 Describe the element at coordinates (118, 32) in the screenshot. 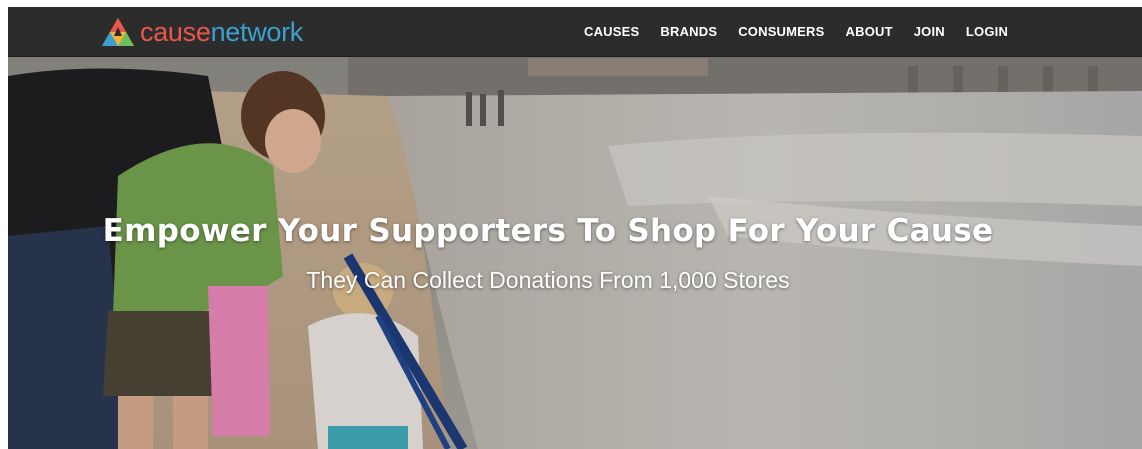

I see `logo-icon` at that location.